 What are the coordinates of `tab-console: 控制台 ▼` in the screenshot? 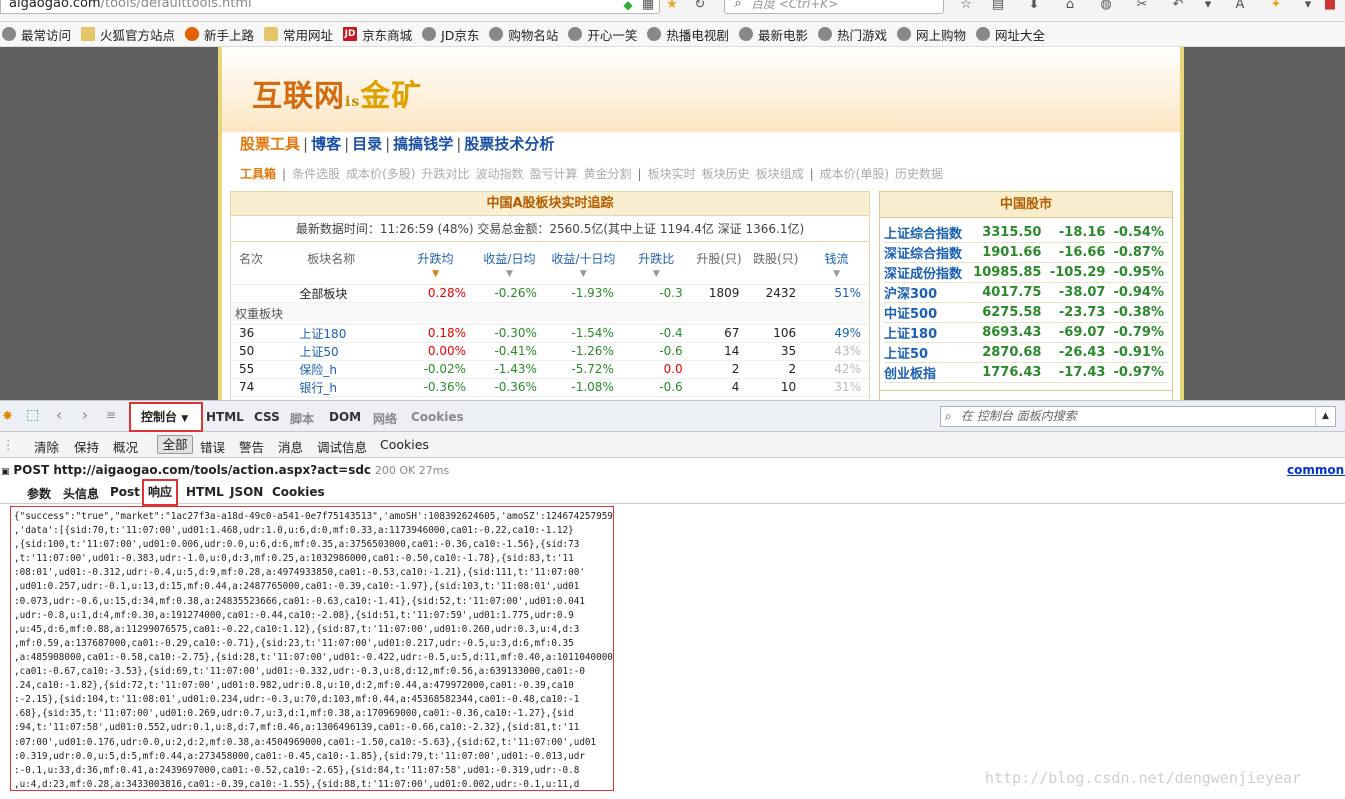 It's located at (166, 417).